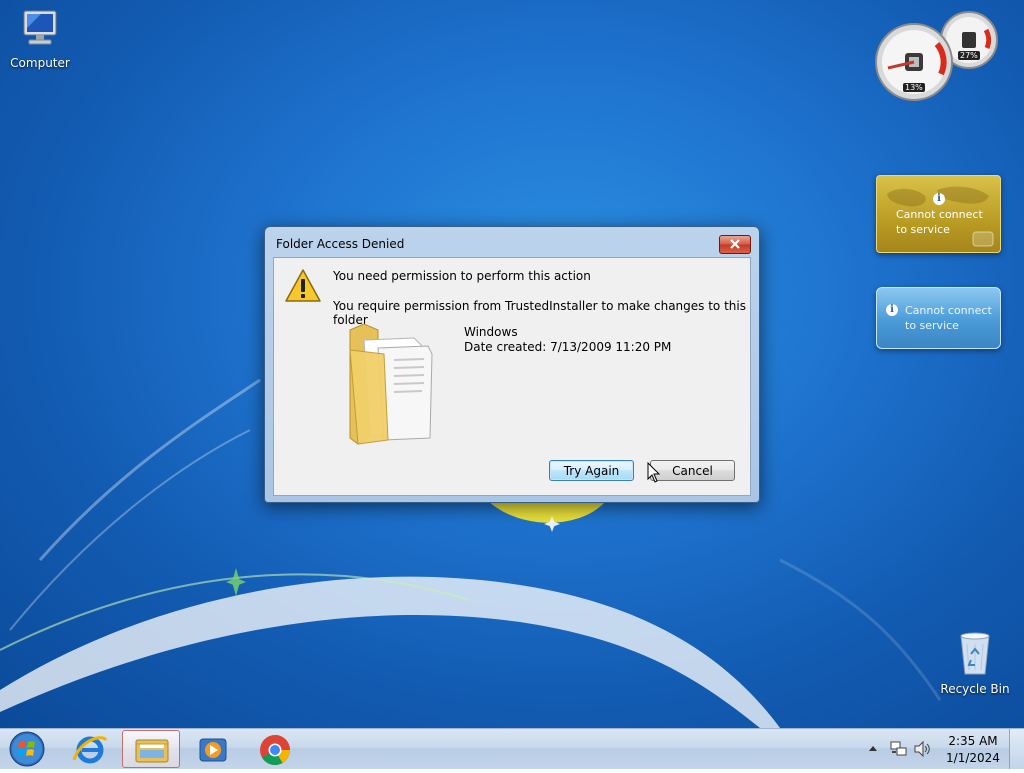  Describe the element at coordinates (939, 222) in the screenshot. I see `weather-message: Cannot connect to service` at that location.